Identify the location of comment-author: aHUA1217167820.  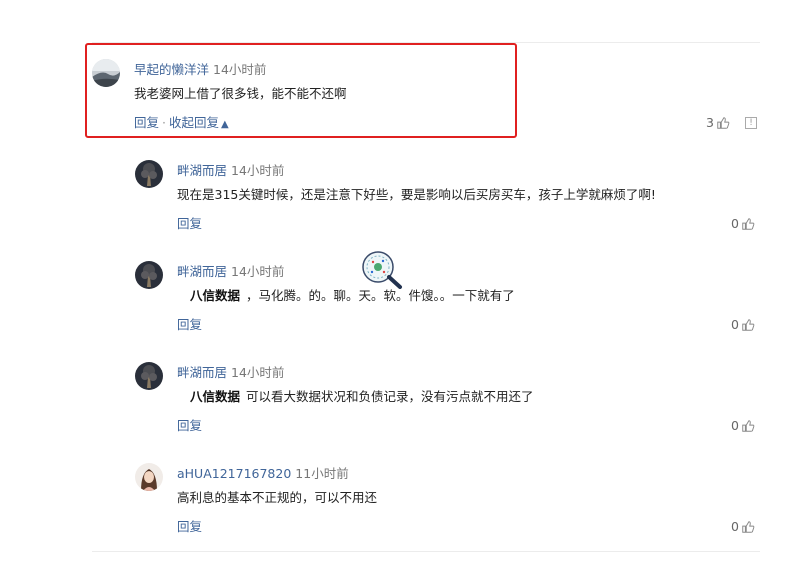
(234, 473).